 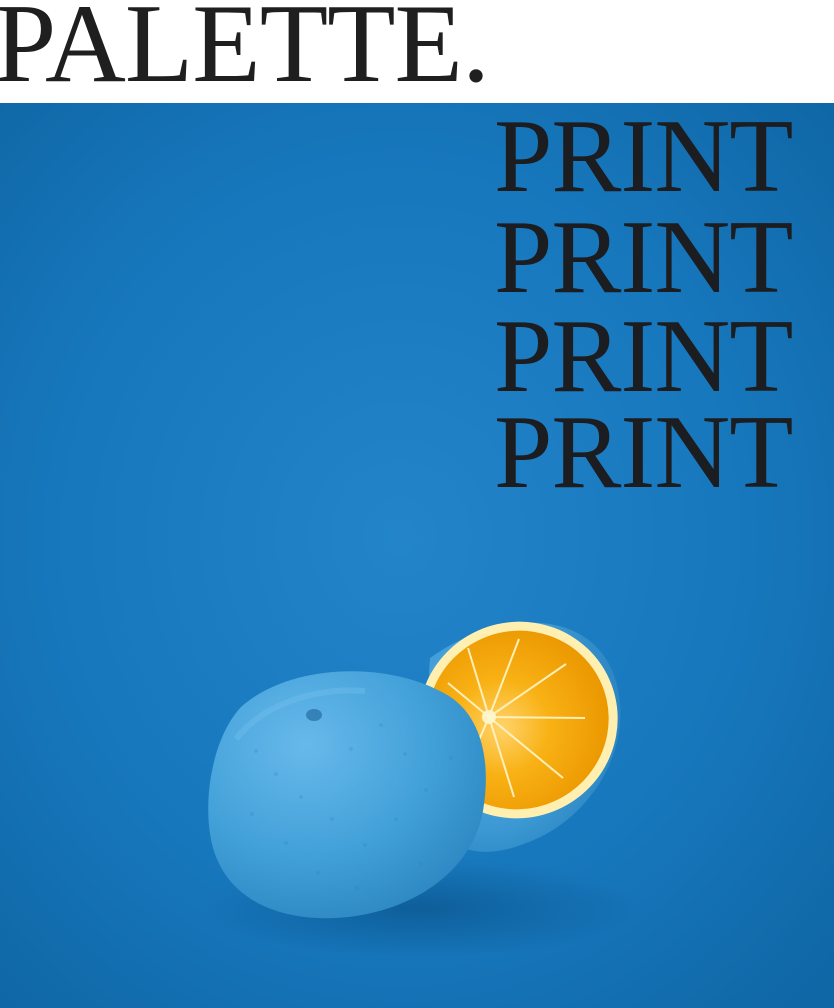 I want to click on masthead: PALETTE., so click(x=417, y=51).